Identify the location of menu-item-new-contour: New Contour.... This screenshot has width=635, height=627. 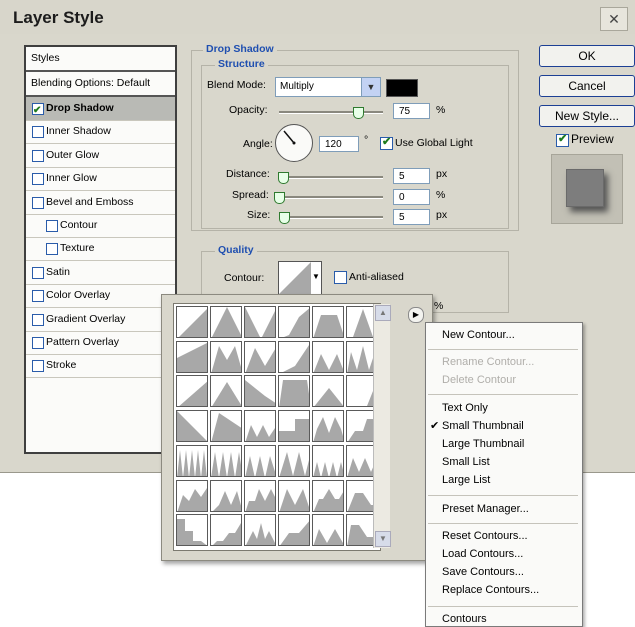
(478, 335).